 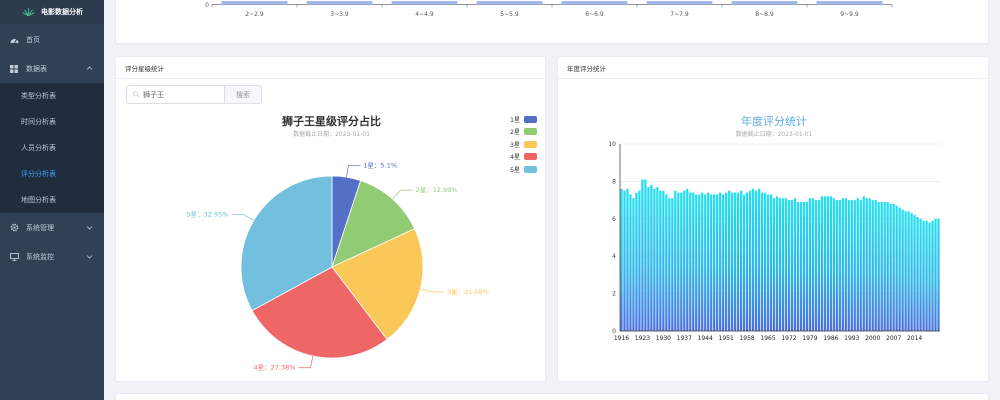 I want to click on sidebar-item-home: 首页, so click(x=52, y=39).